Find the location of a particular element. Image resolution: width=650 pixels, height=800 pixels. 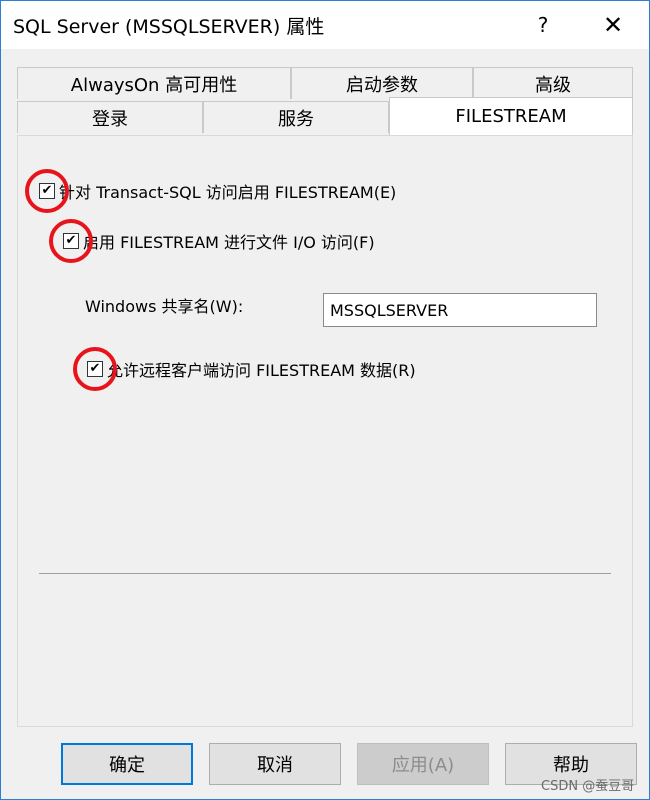

tab-filestream: FILESTREAM is located at coordinates (511, 116).